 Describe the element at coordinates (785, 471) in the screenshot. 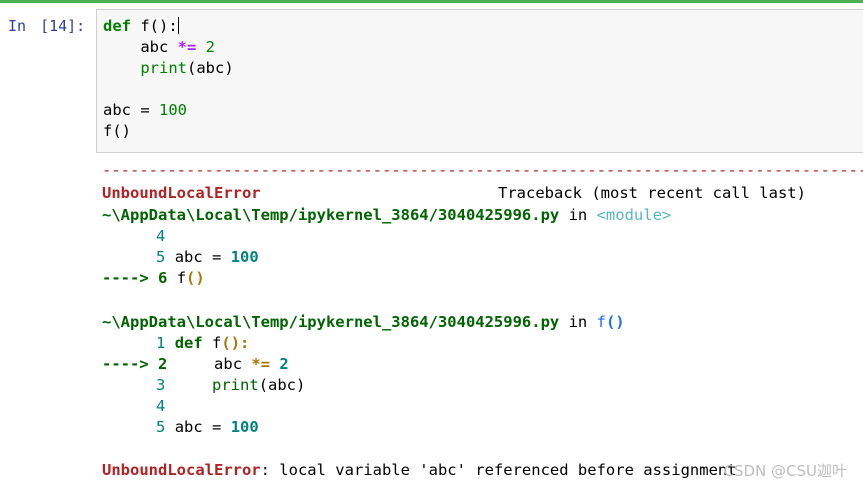

I see `watermark: CSDN @CSU迦叶` at that location.